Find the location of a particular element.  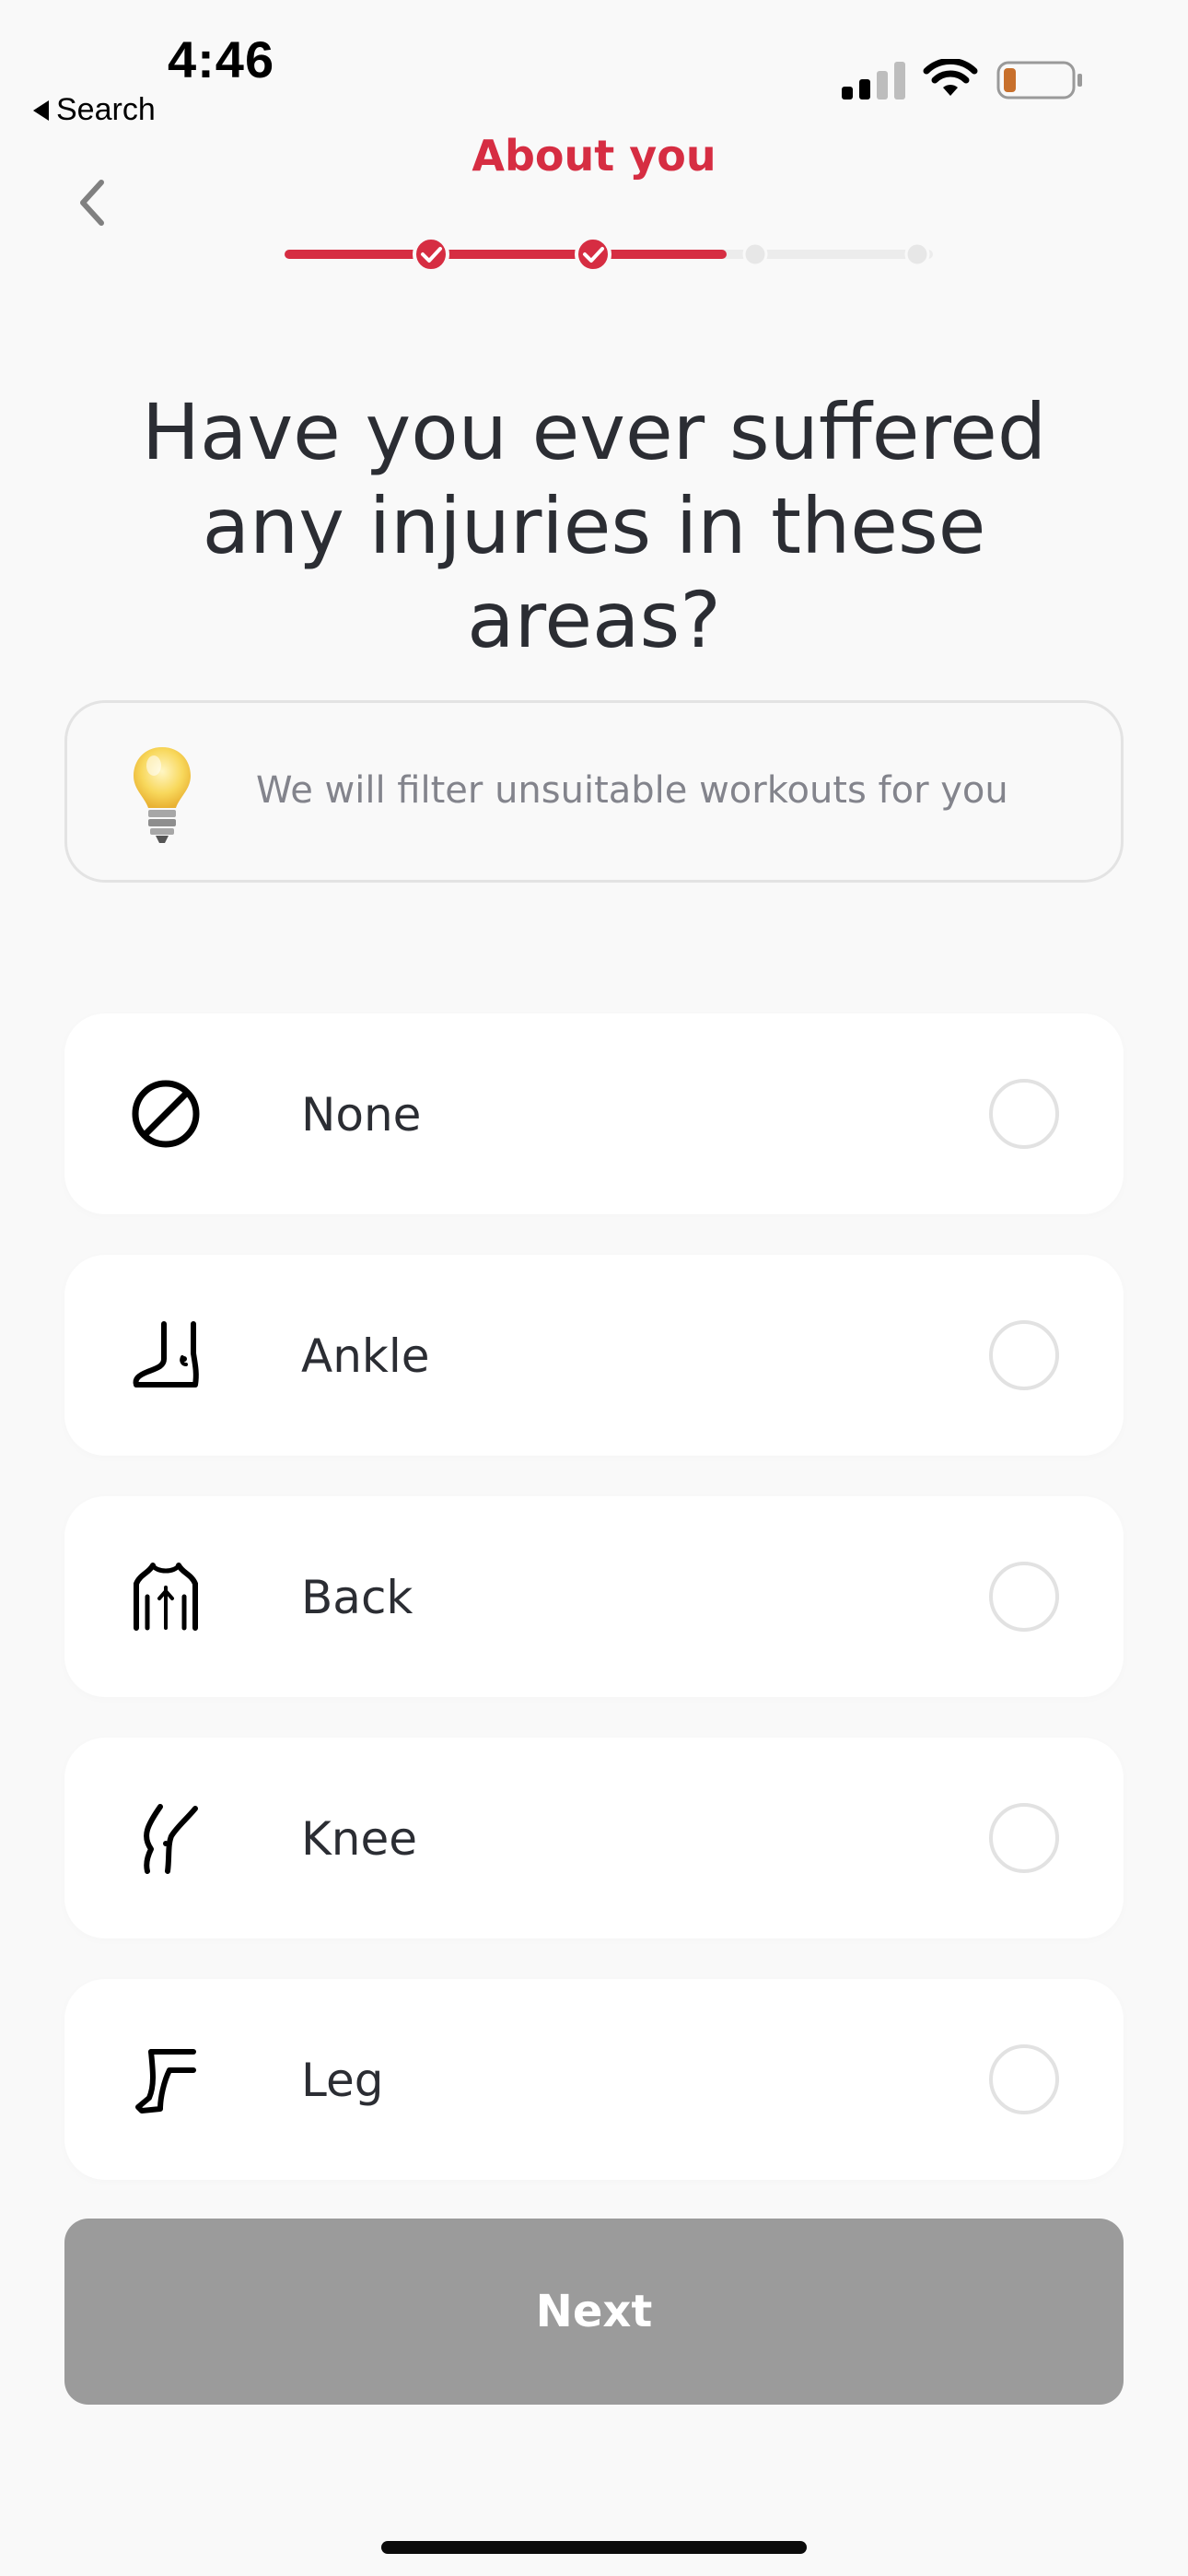

onboarding-progress-bar is located at coordinates (609, 255).